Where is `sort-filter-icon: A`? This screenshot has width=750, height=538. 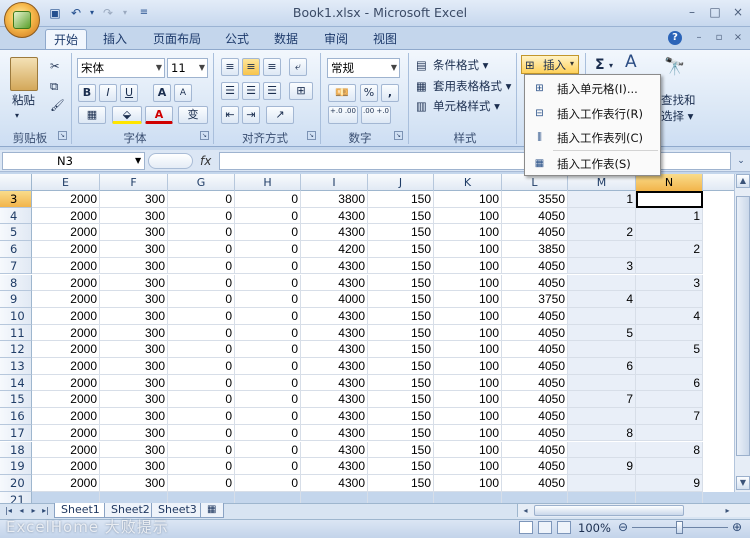
sort-filter-icon: A is located at coordinates (631, 62).